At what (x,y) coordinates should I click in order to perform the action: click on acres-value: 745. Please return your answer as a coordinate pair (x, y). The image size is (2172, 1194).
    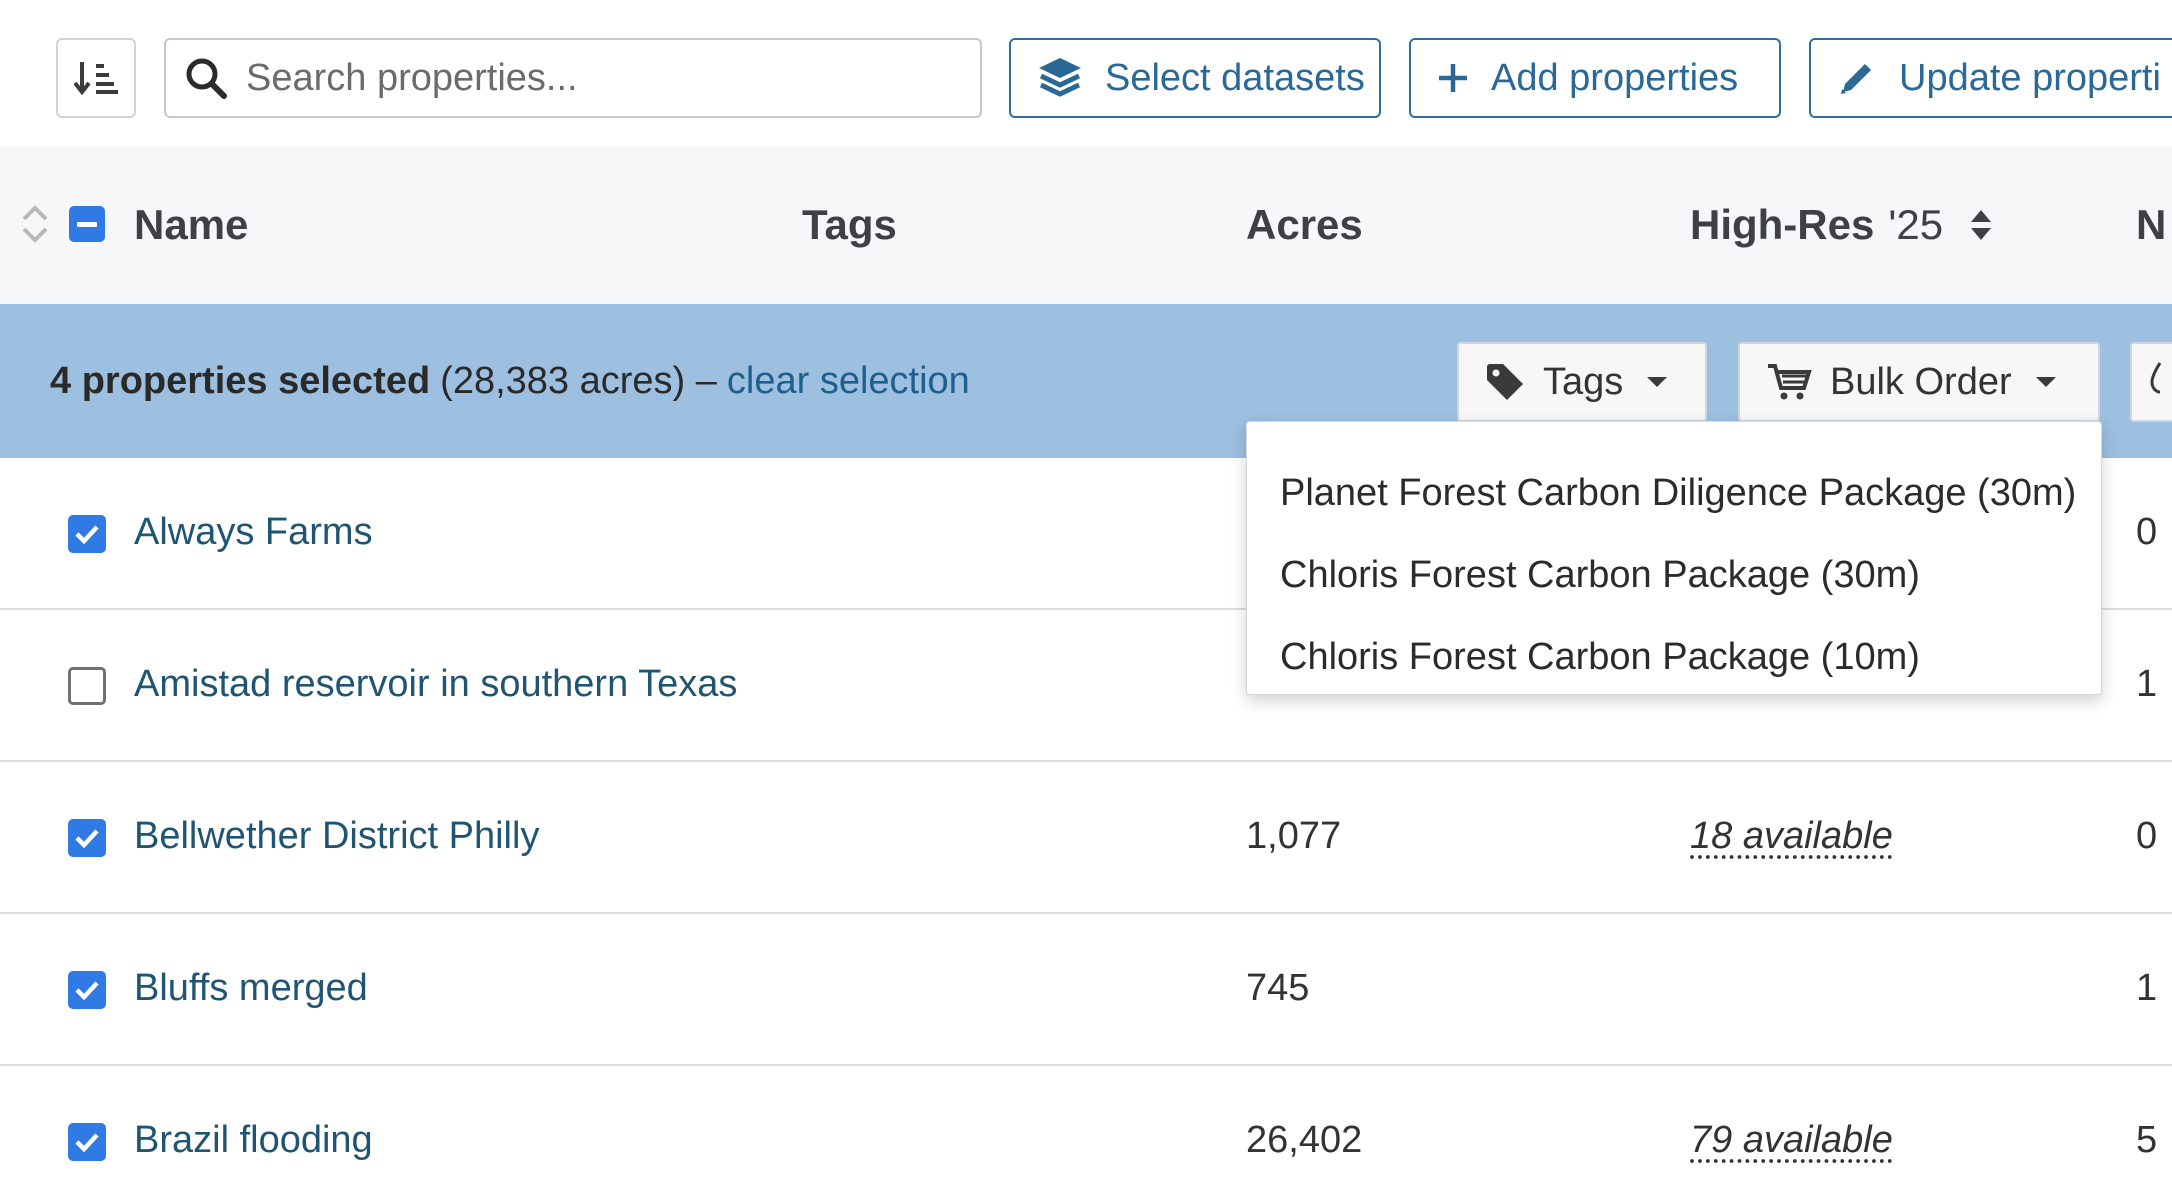
    Looking at the image, I should click on (1278, 988).